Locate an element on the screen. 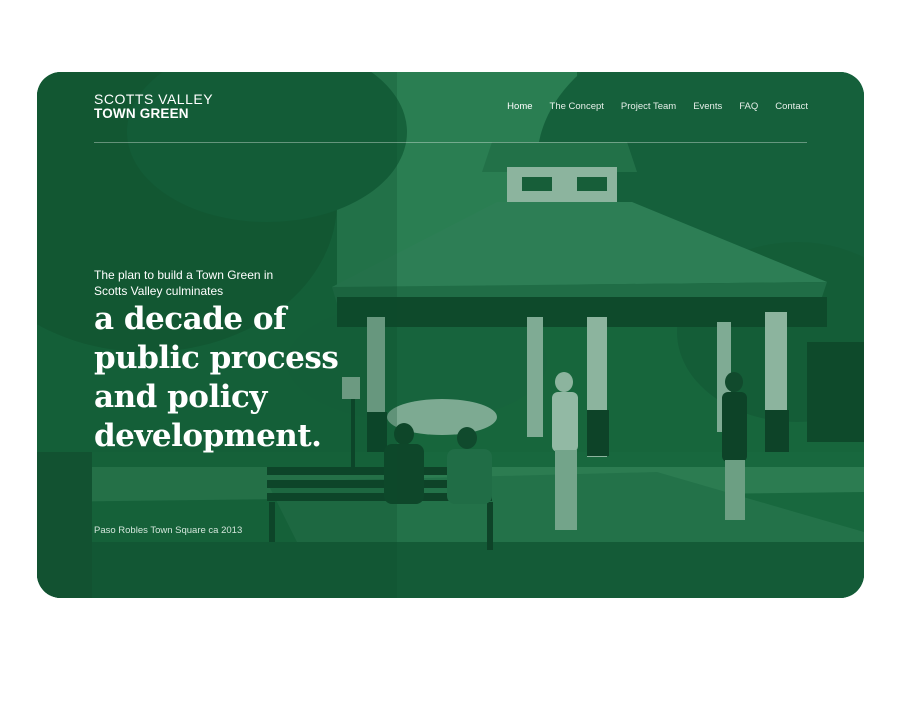 The height and width of the screenshot is (709, 900). brand-line1: SCOTTS VALLEY is located at coordinates (154, 99).